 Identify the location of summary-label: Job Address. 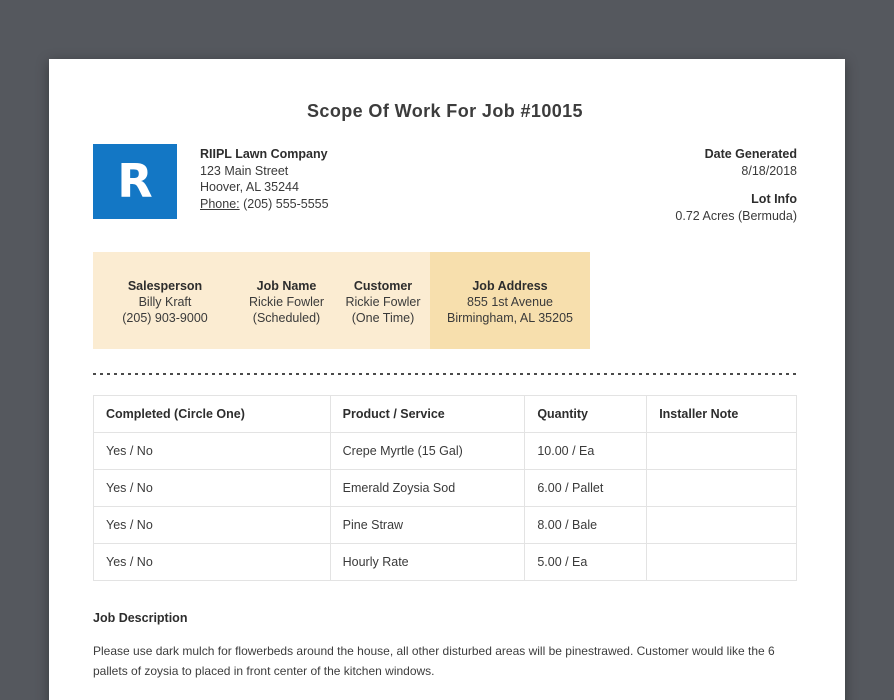
(510, 286).